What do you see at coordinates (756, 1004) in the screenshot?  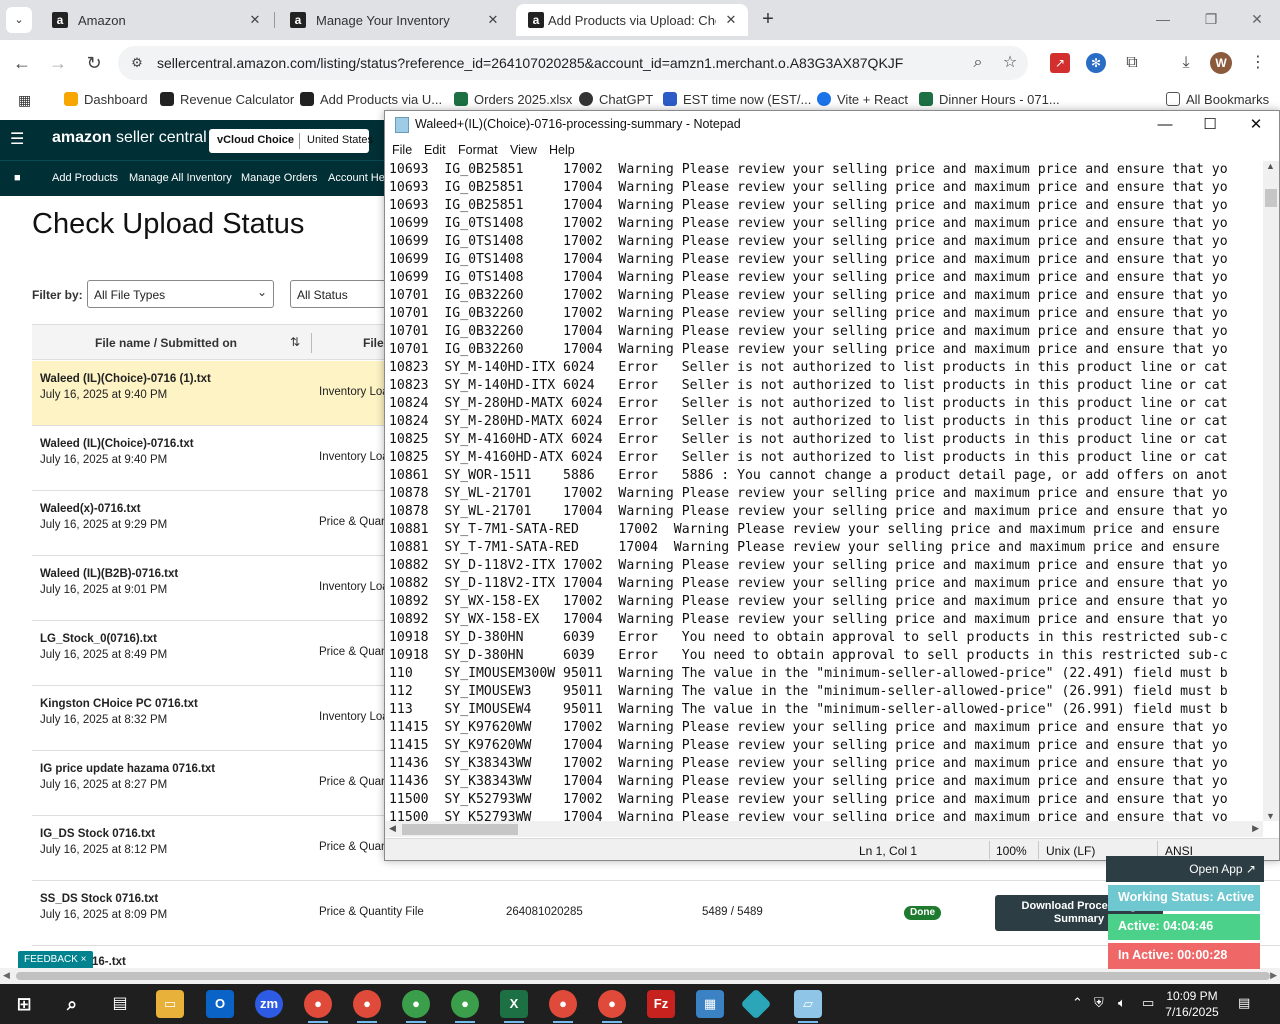 I see `app-icon` at bounding box center [756, 1004].